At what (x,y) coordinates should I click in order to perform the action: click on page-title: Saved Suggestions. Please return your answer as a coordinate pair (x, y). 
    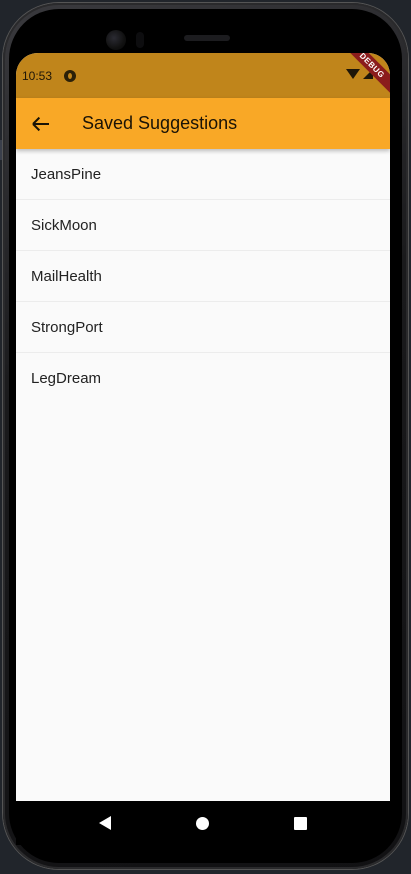
    Looking at the image, I should click on (160, 123).